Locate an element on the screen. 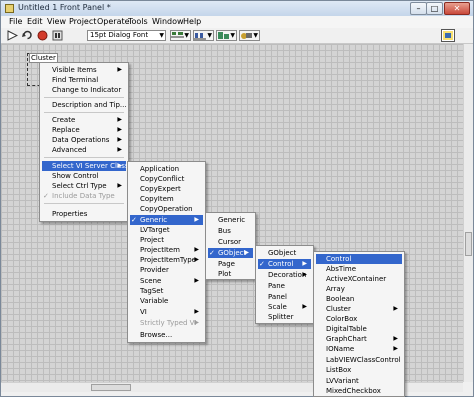  menu-item-projectitem: ProjectItem ▶ is located at coordinates (166, 250).